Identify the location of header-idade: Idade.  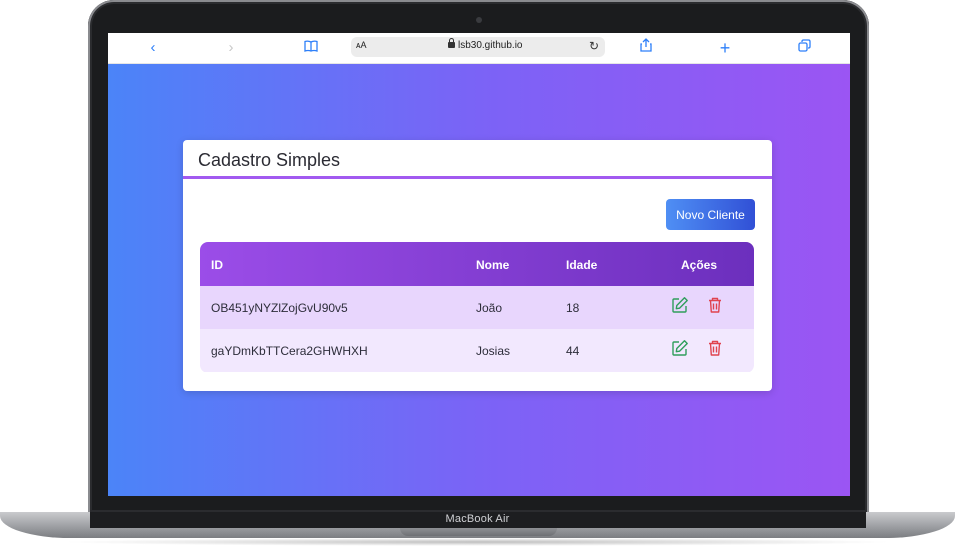
(582, 265).